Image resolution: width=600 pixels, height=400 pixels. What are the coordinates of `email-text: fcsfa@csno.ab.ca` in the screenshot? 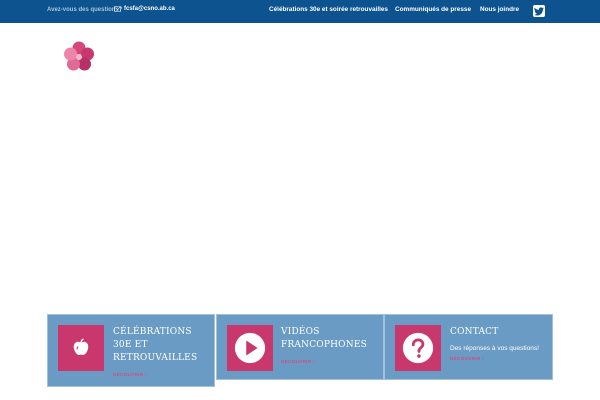 It's located at (149, 9).